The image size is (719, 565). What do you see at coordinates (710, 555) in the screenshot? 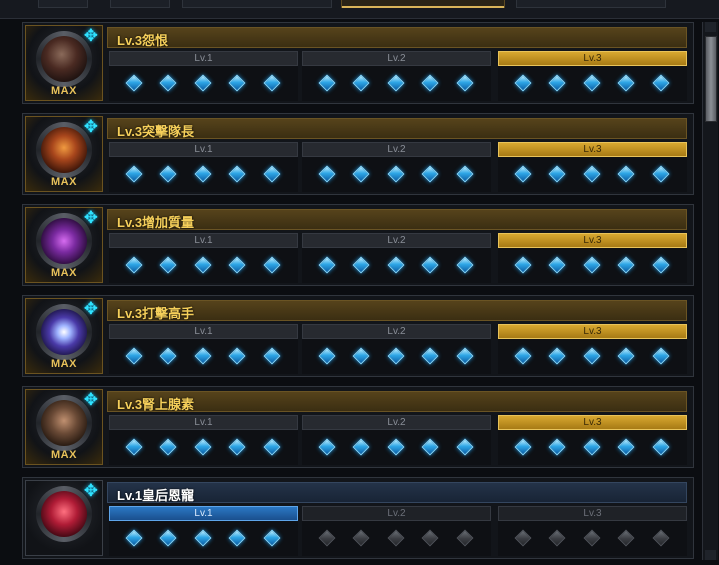
I see `scroll-down-icon` at bounding box center [710, 555].